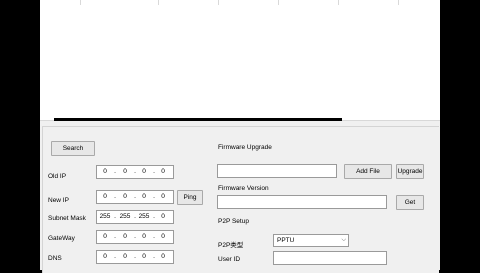  What do you see at coordinates (61, 238) in the screenshot?
I see `gateway-label: GateWay` at bounding box center [61, 238].